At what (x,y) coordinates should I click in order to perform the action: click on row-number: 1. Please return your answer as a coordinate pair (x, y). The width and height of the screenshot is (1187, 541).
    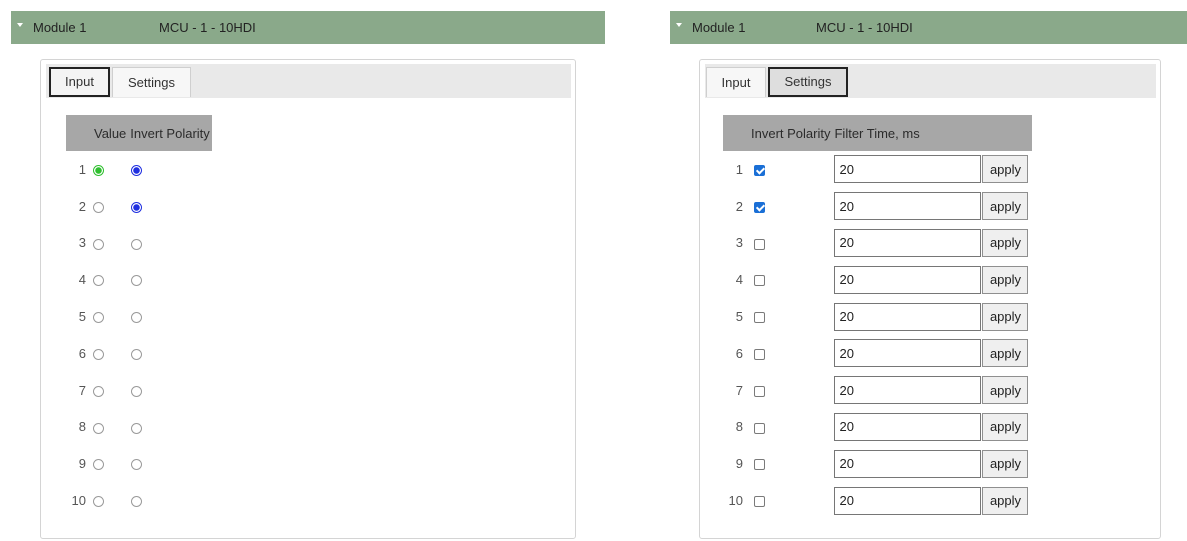
    Looking at the image, I should click on (82, 169).